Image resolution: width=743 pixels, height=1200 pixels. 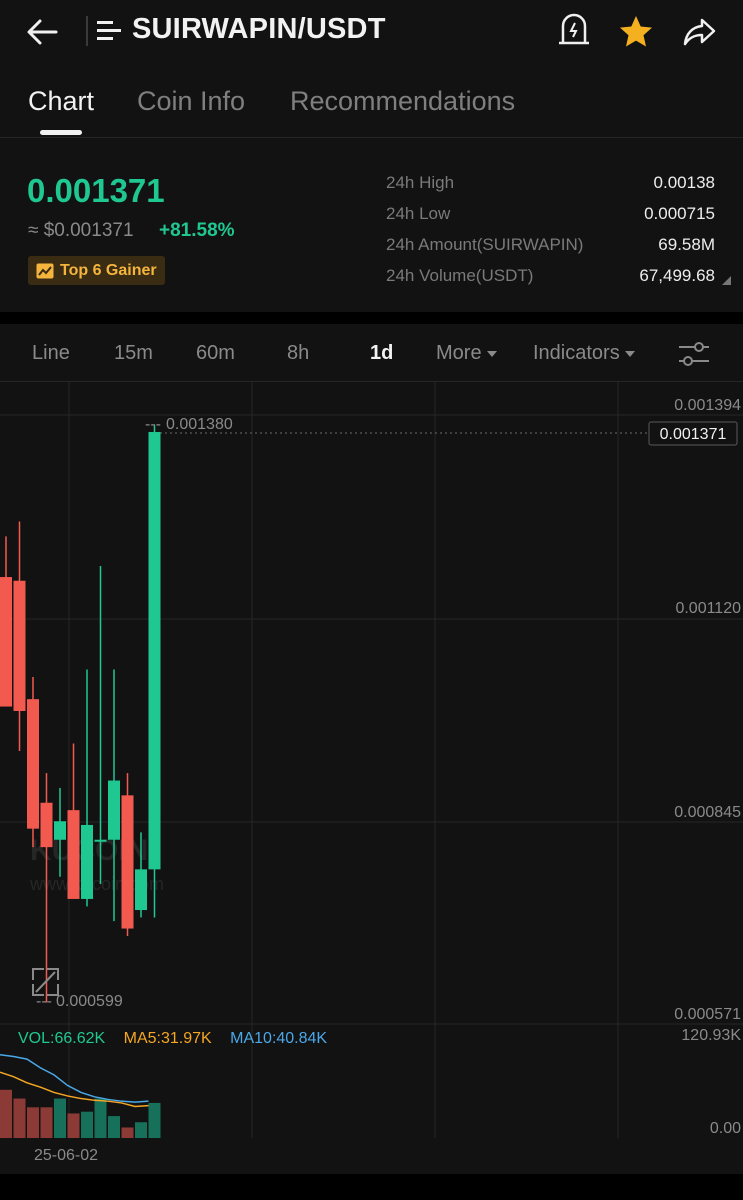 I want to click on change-percent: +81.58%, so click(x=197, y=230).